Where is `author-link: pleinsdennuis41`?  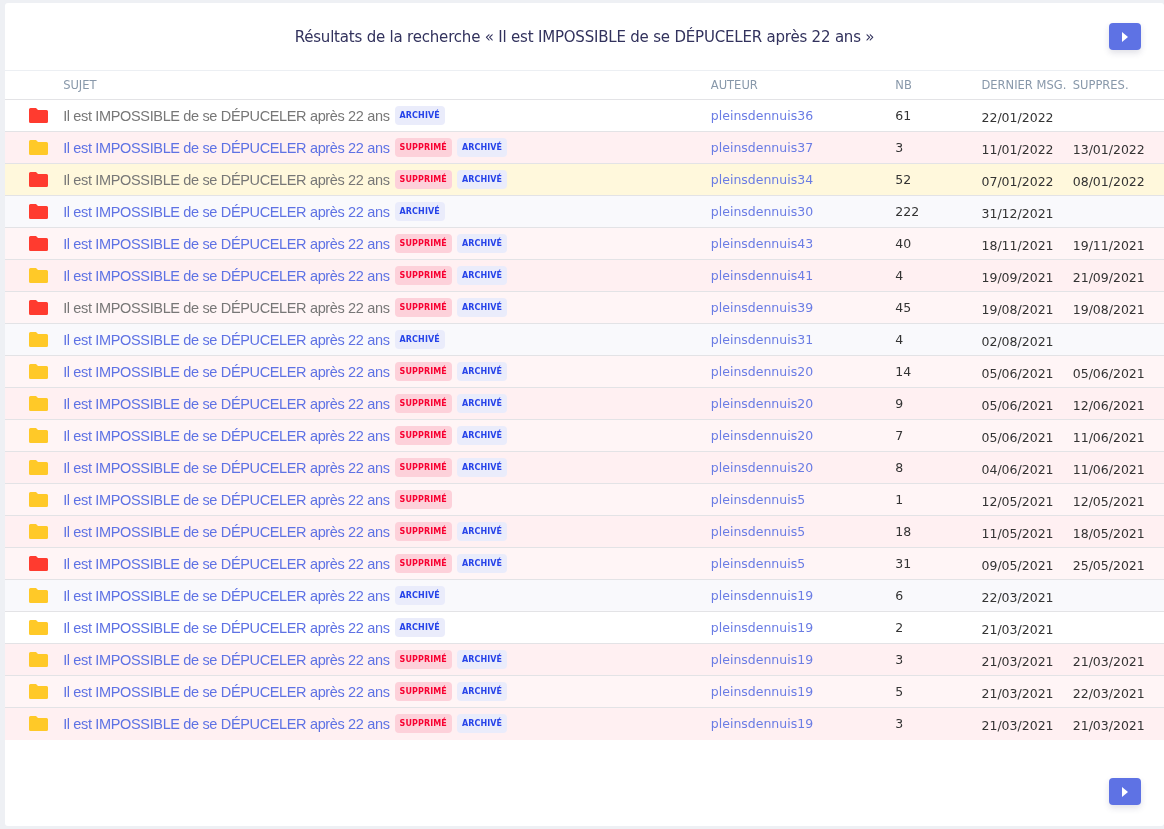 author-link: pleinsdennuis41 is located at coordinates (762, 275).